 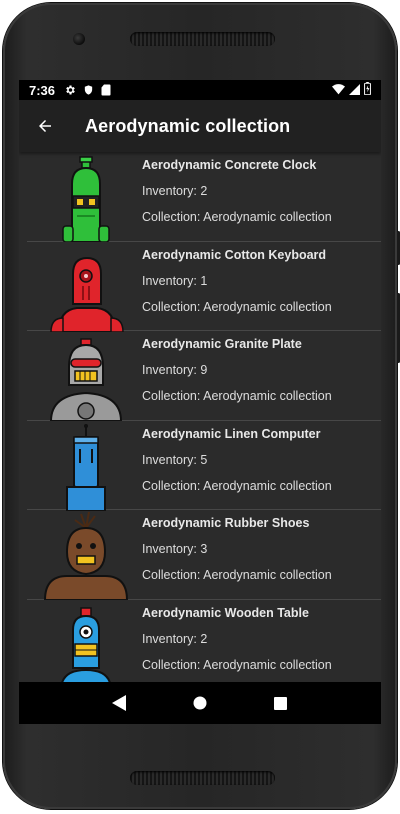 What do you see at coordinates (229, 165) in the screenshot?
I see `item-name: Aerodynamic Concrete Clock` at bounding box center [229, 165].